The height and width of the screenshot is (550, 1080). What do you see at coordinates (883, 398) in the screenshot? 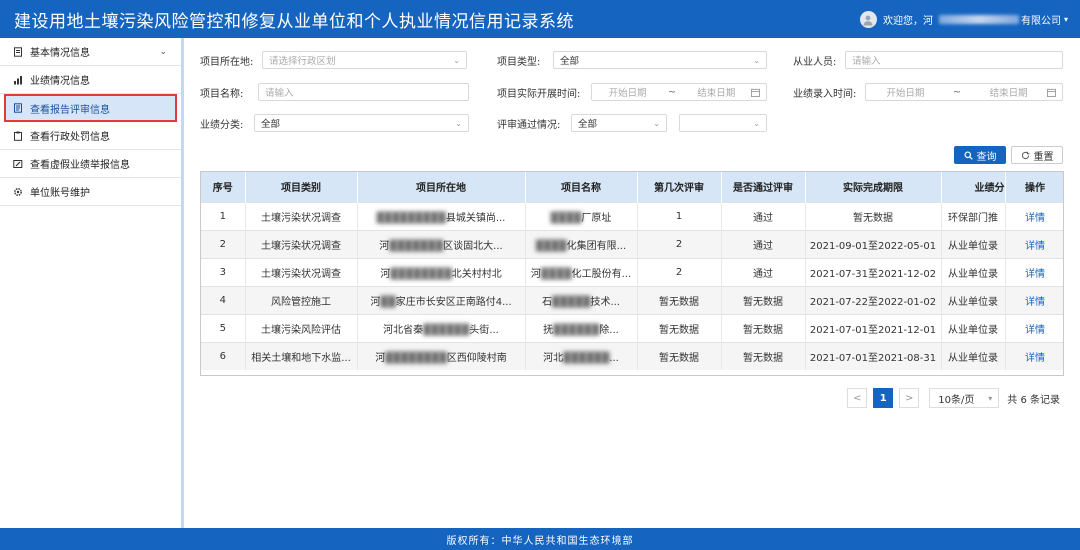
I see `page-number-current: 1` at bounding box center [883, 398].